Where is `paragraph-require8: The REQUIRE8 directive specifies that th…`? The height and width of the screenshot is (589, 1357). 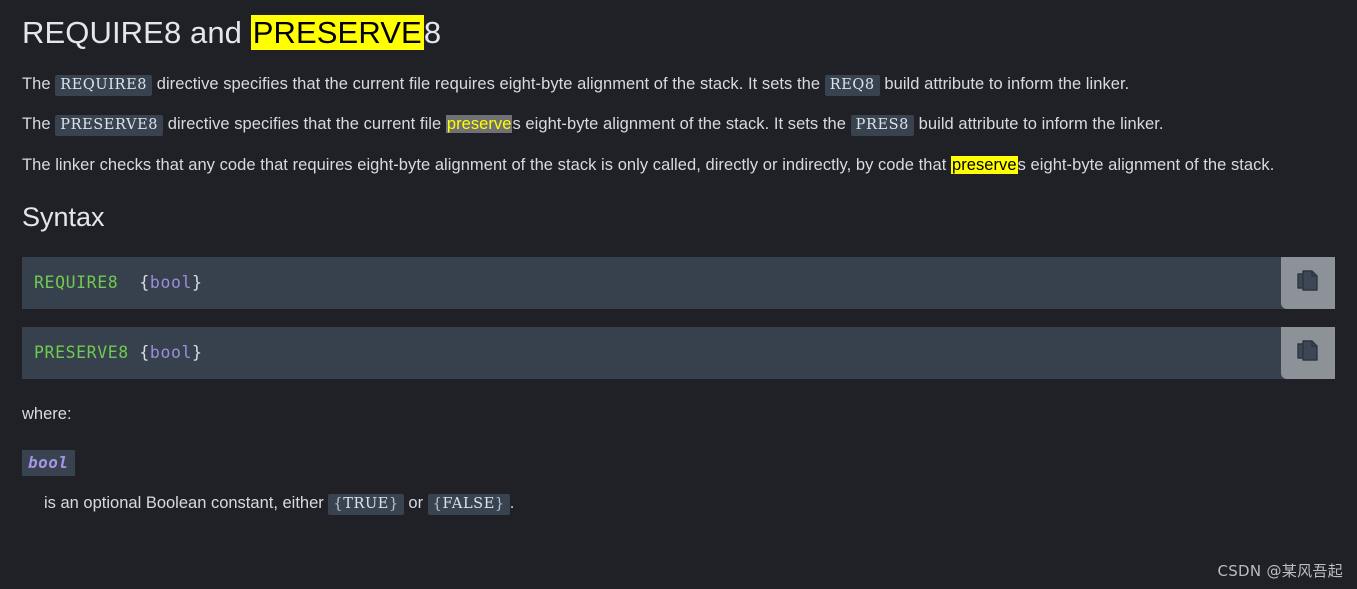 paragraph-require8: The REQUIRE8 directive specifies that th… is located at coordinates (678, 84).